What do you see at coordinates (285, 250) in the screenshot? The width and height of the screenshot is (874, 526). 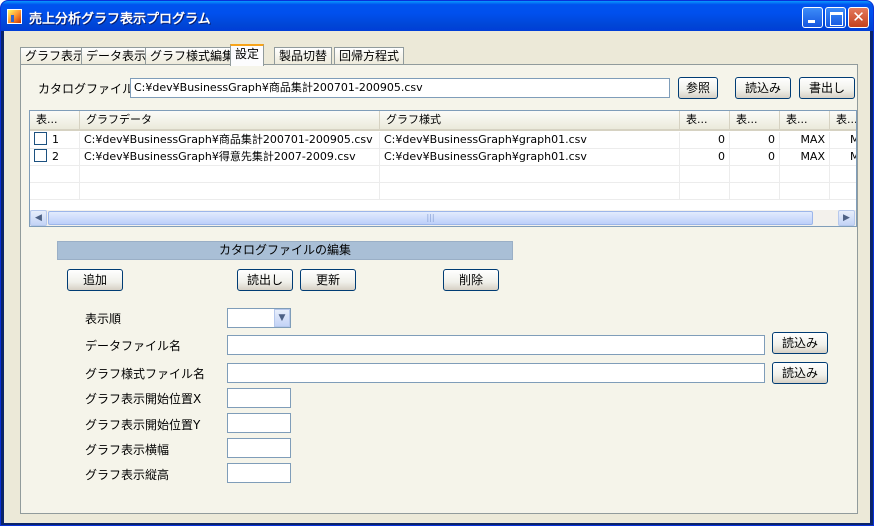 I see `catalog-edit-section-title: カタログファイルの編集` at bounding box center [285, 250].